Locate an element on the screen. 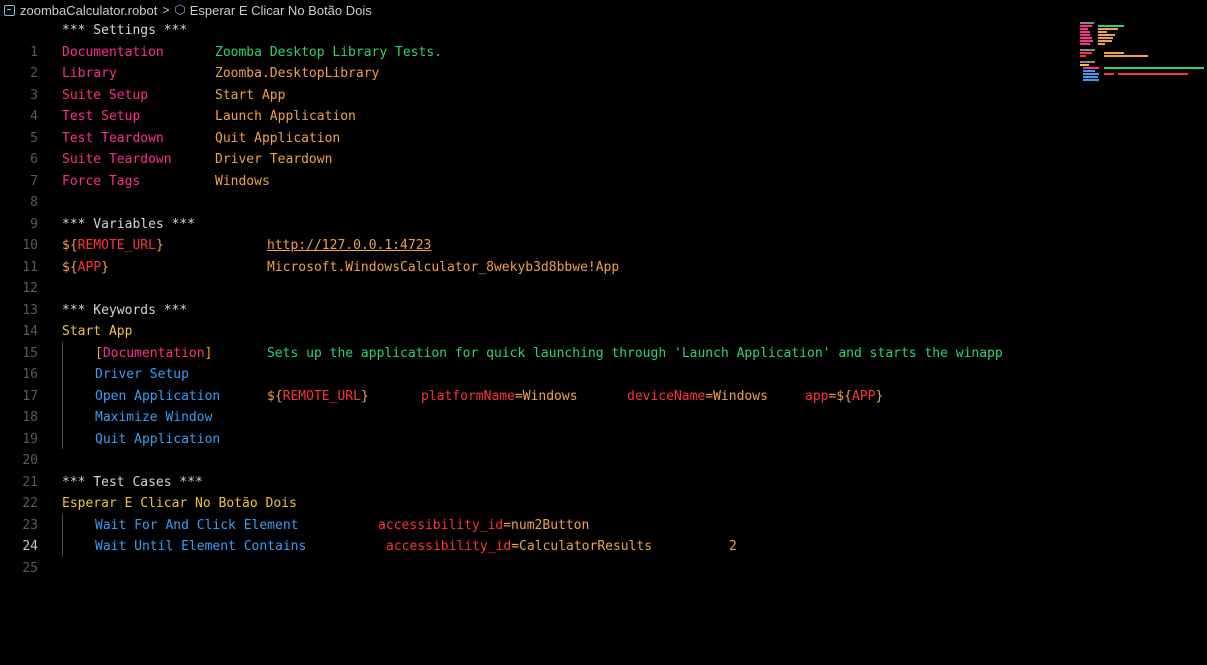 The image size is (1207, 665). robot-file-icon is located at coordinates (9, 10).